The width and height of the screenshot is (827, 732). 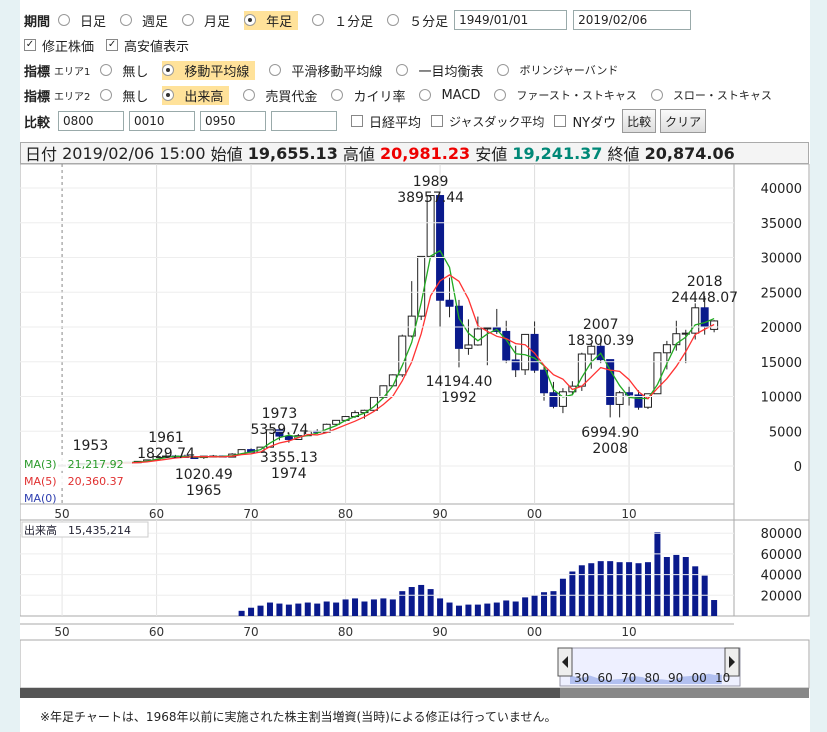 I want to click on volume-bar-1981, so click(x=355, y=607).